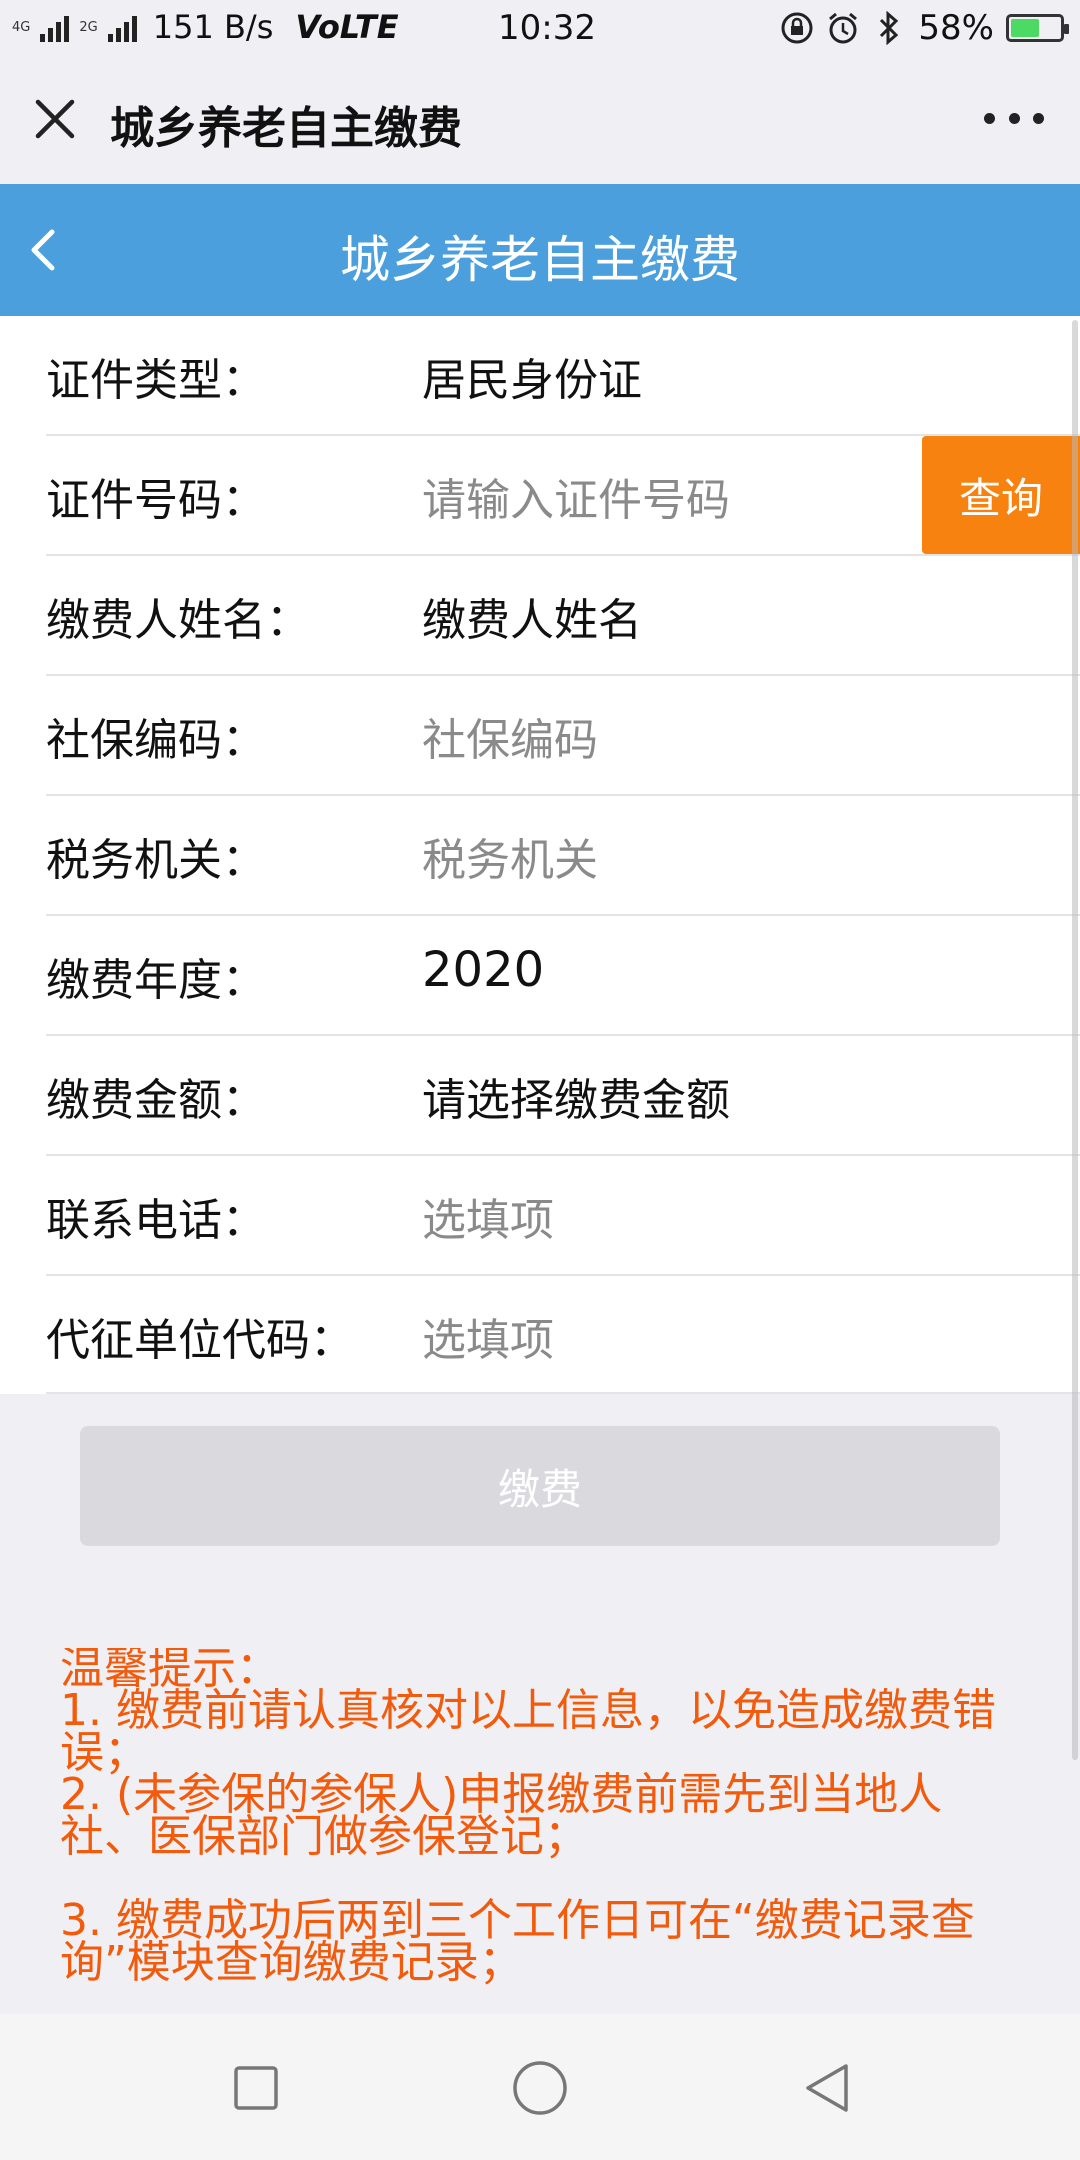 The height and width of the screenshot is (2160, 1080). I want to click on form-row-payment-amount: 缴费金额： 请选择缴费金额, so click(563, 1096).